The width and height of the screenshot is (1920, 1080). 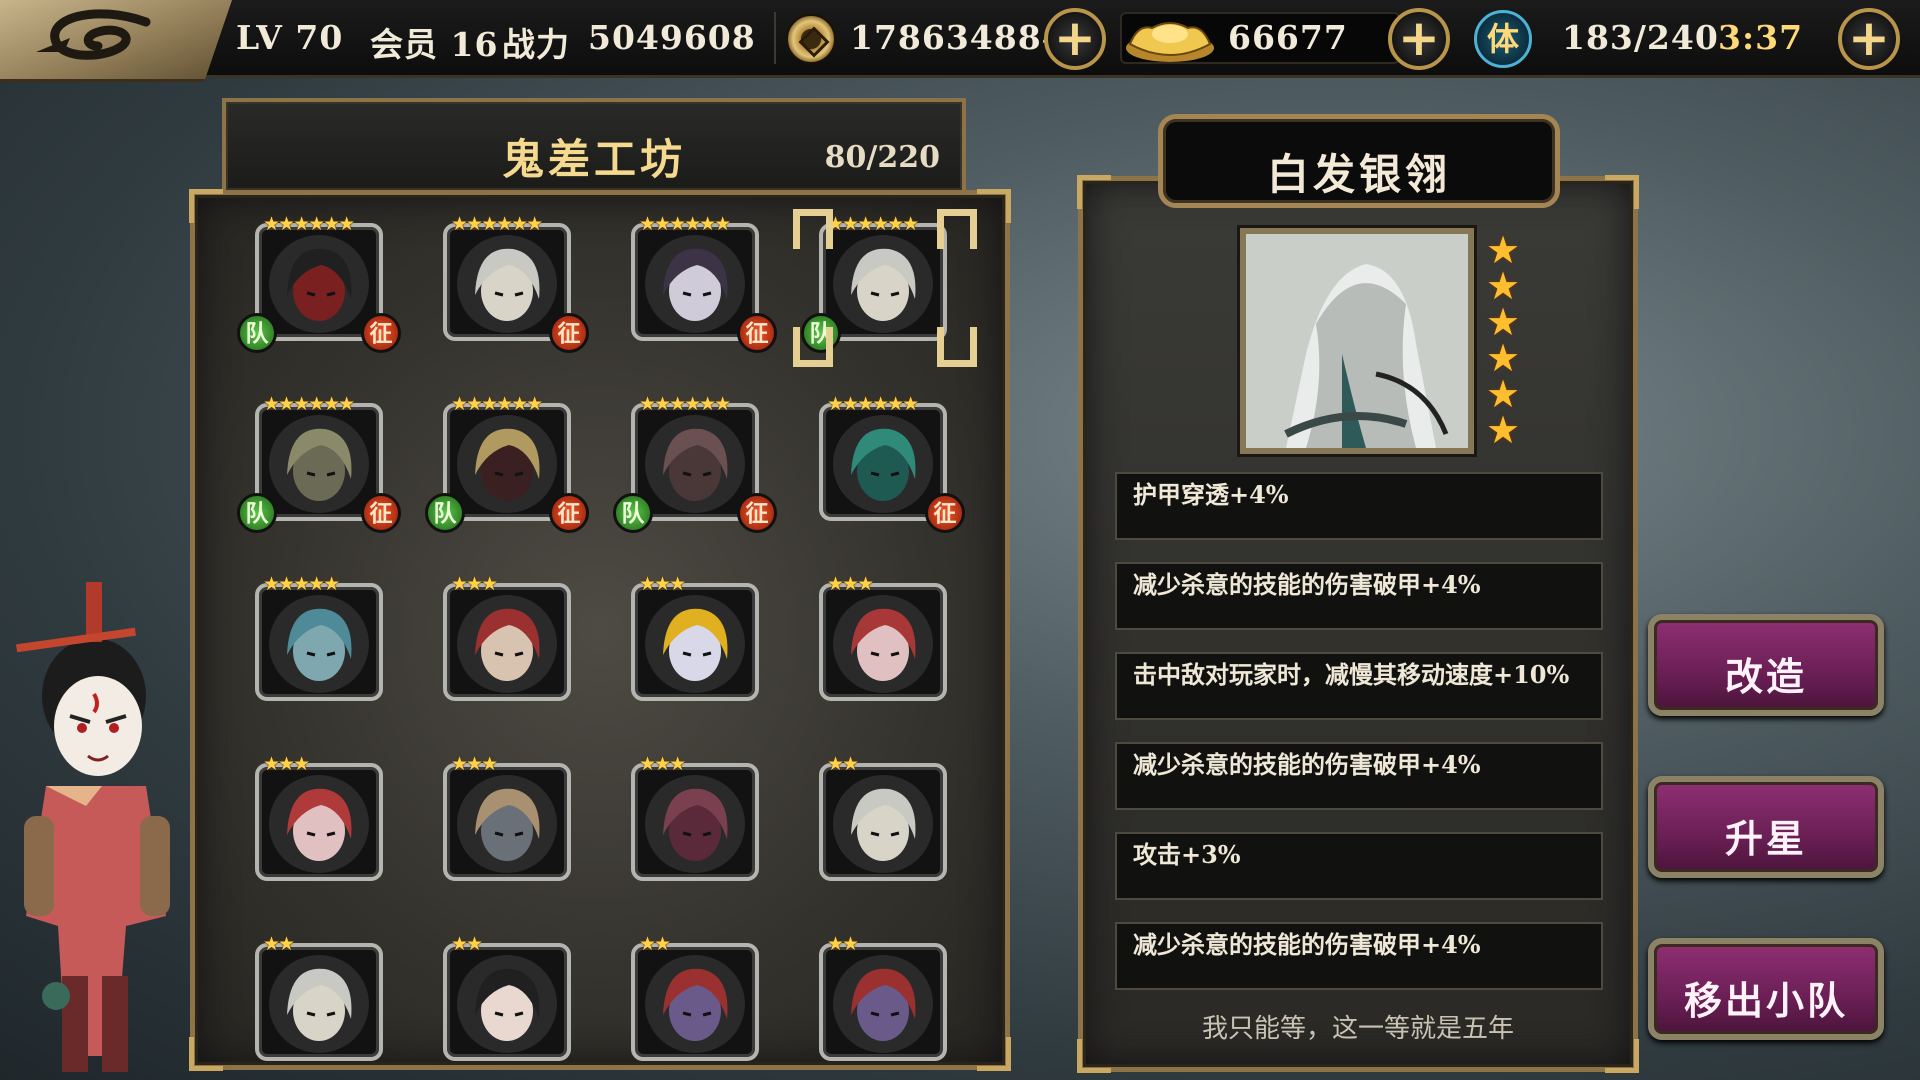 I want to click on ghost-name: 白发银翎, so click(x=1358, y=174).